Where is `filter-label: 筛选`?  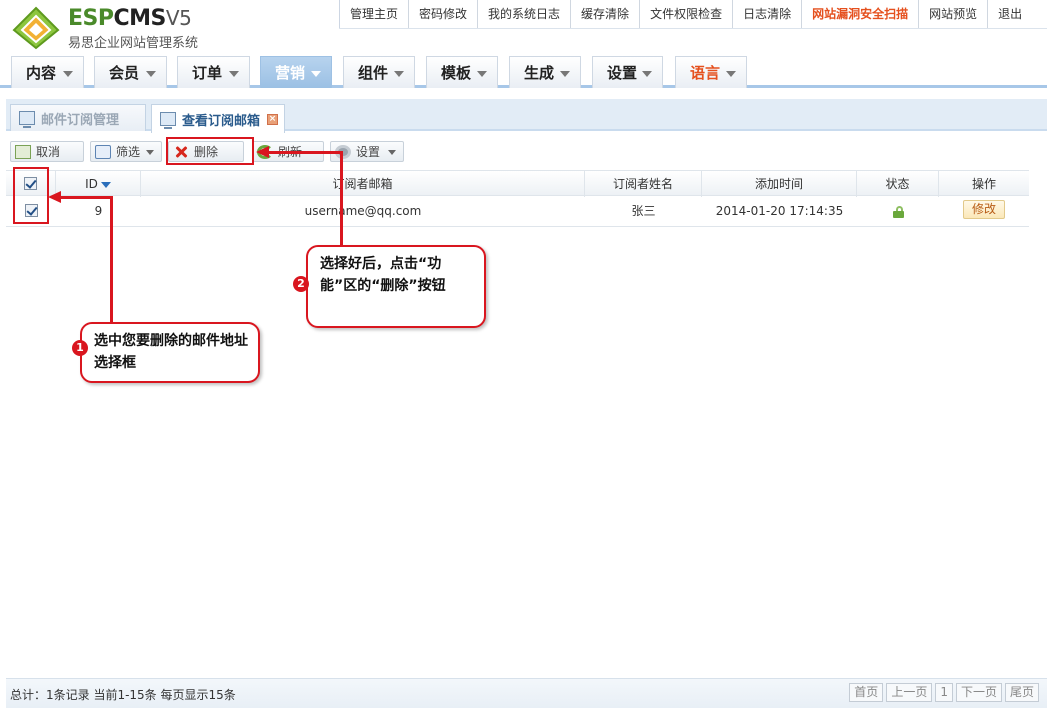 filter-label: 筛选 is located at coordinates (128, 152).